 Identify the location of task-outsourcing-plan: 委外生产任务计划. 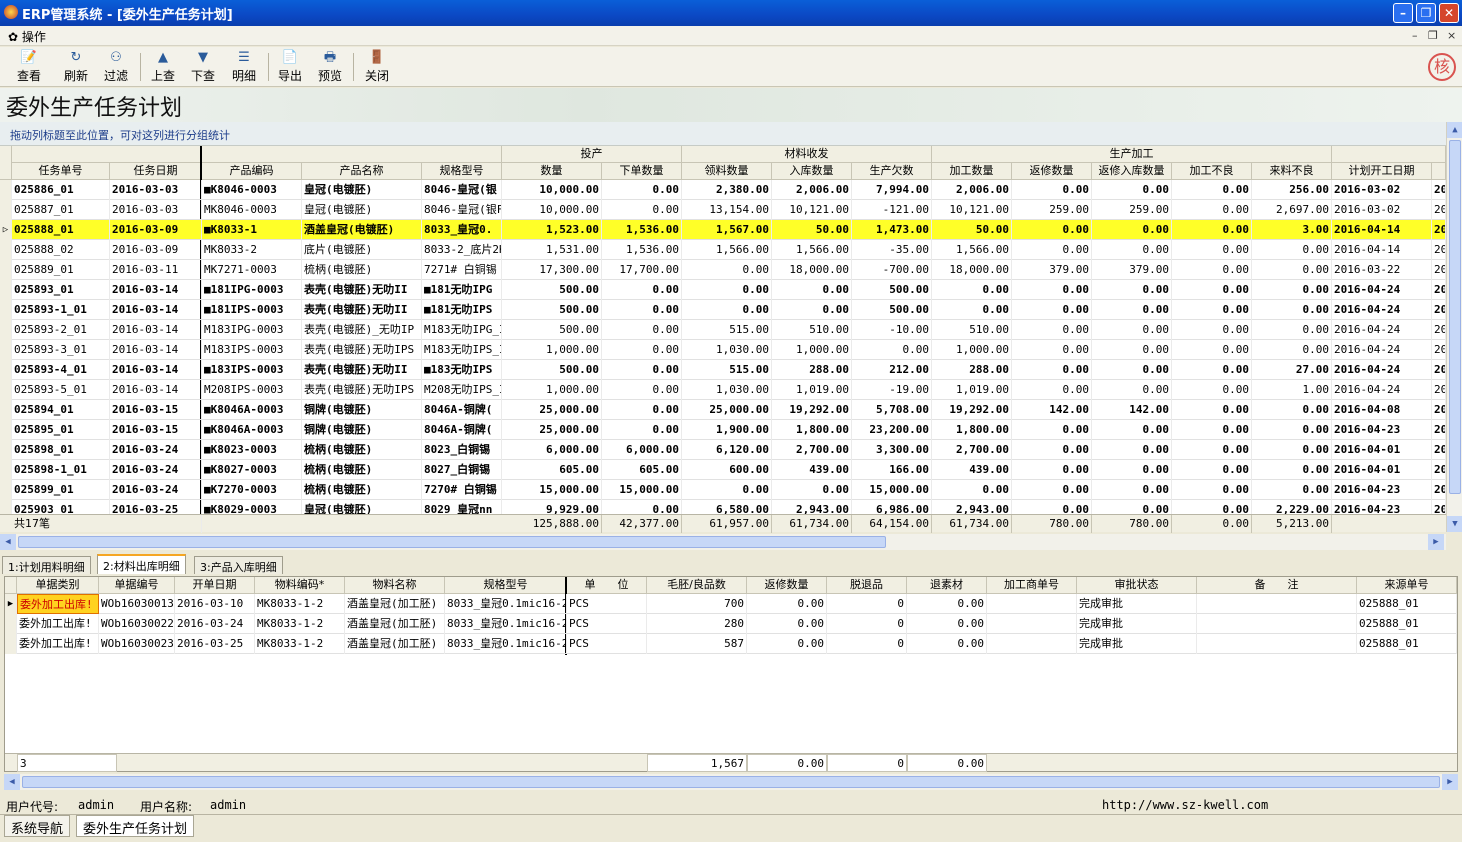
(135, 826).